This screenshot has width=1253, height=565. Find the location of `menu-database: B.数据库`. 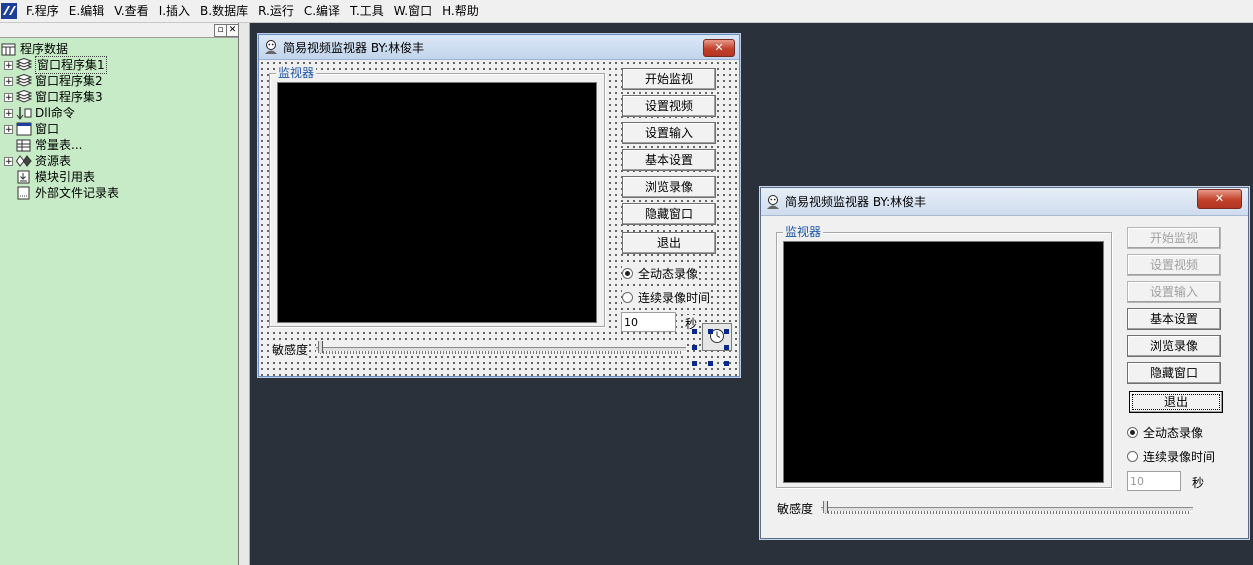

menu-database: B.数据库 is located at coordinates (224, 11).